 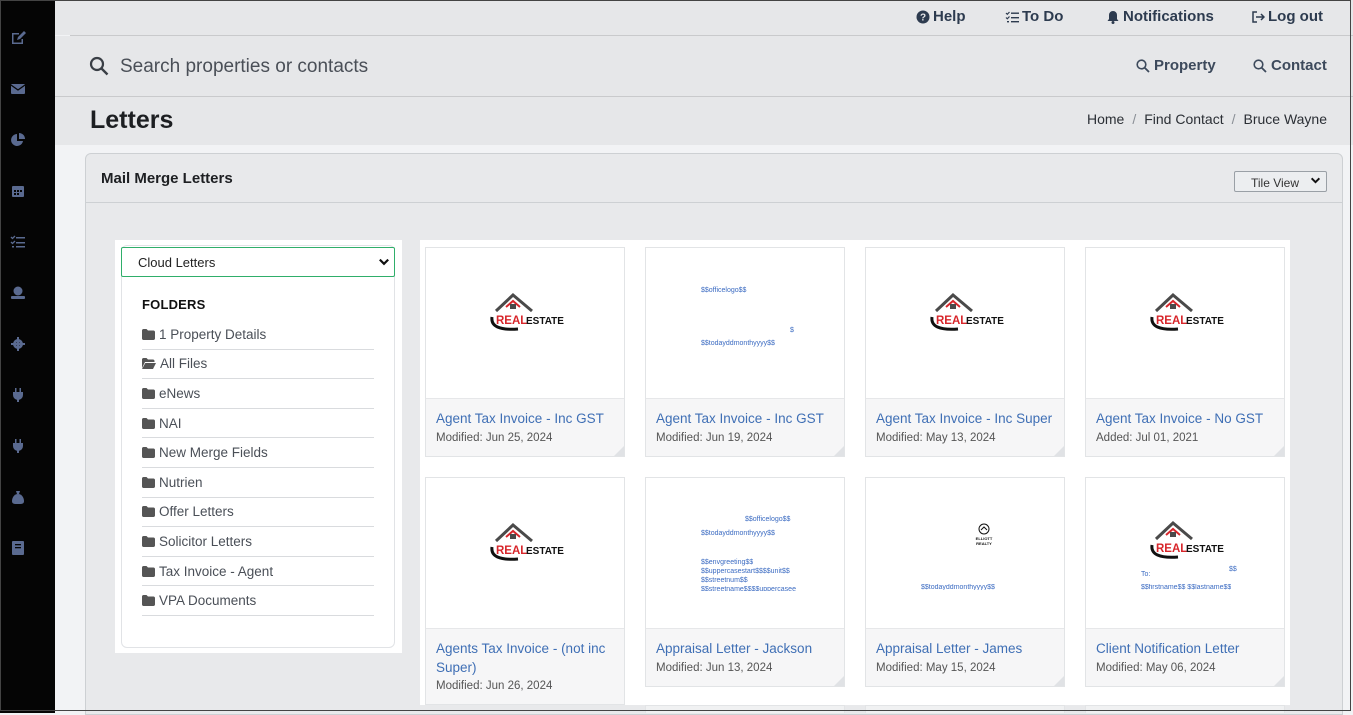 I want to click on folder-item: Nutrien, so click(x=258, y=483).